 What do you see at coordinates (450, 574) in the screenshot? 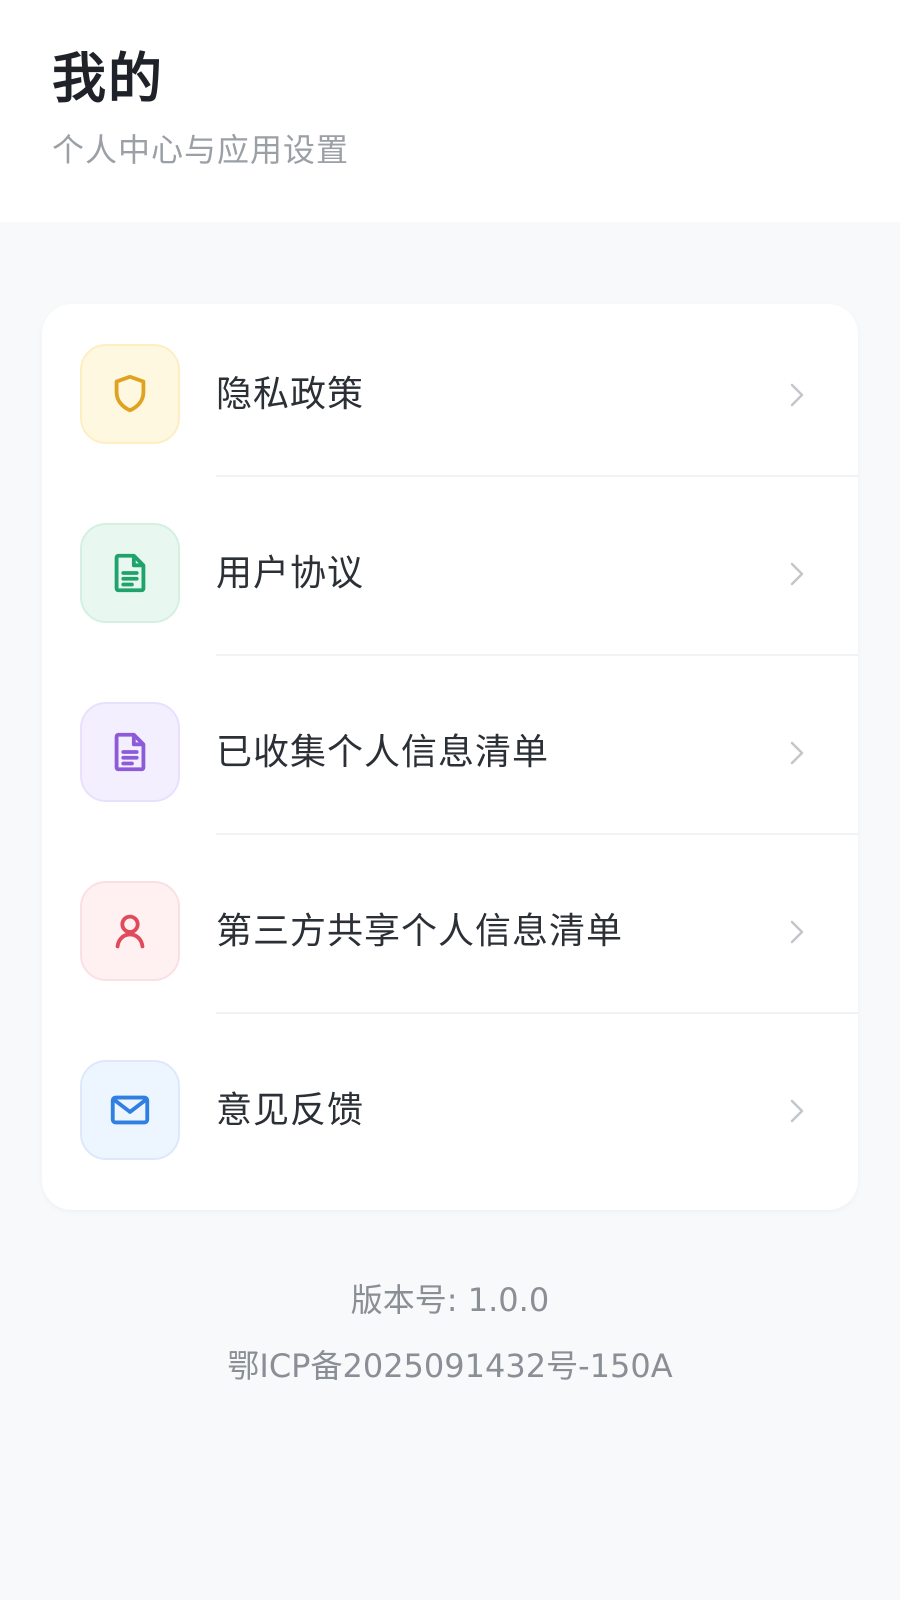
I see `menu-item-user-agreement: 用户协议` at bounding box center [450, 574].